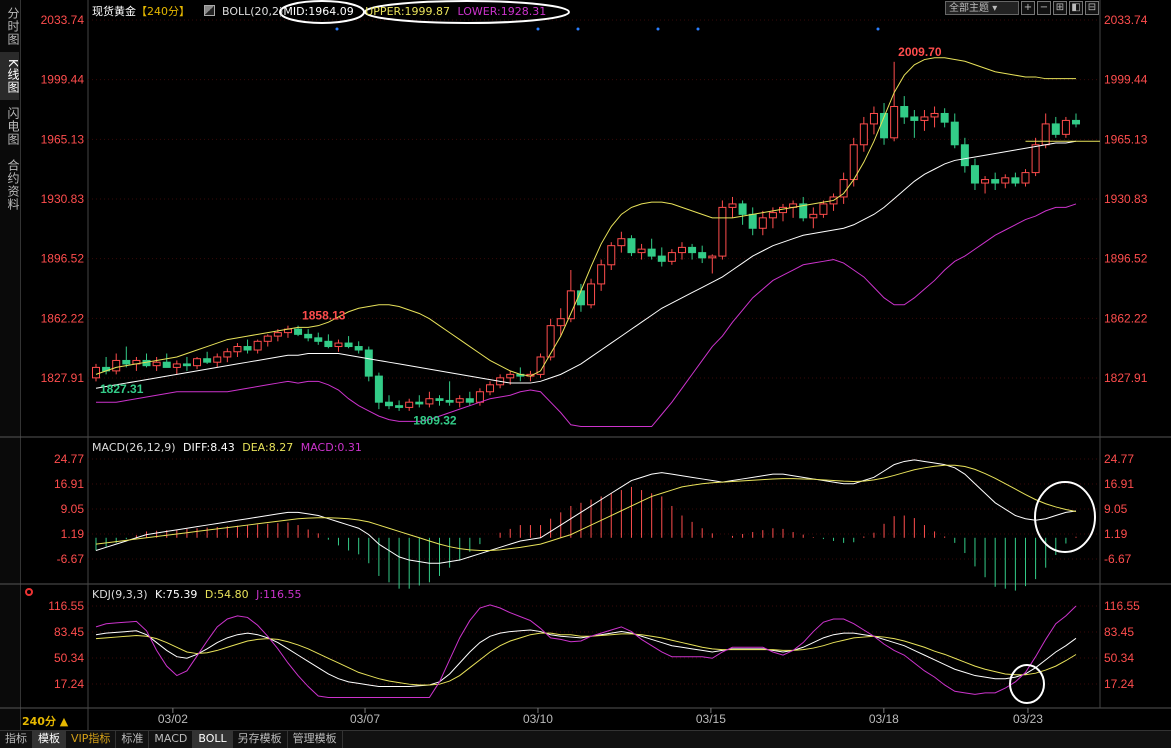 The width and height of the screenshot is (1171, 748). I want to click on bottom-tab-4: MACD, so click(171, 739).